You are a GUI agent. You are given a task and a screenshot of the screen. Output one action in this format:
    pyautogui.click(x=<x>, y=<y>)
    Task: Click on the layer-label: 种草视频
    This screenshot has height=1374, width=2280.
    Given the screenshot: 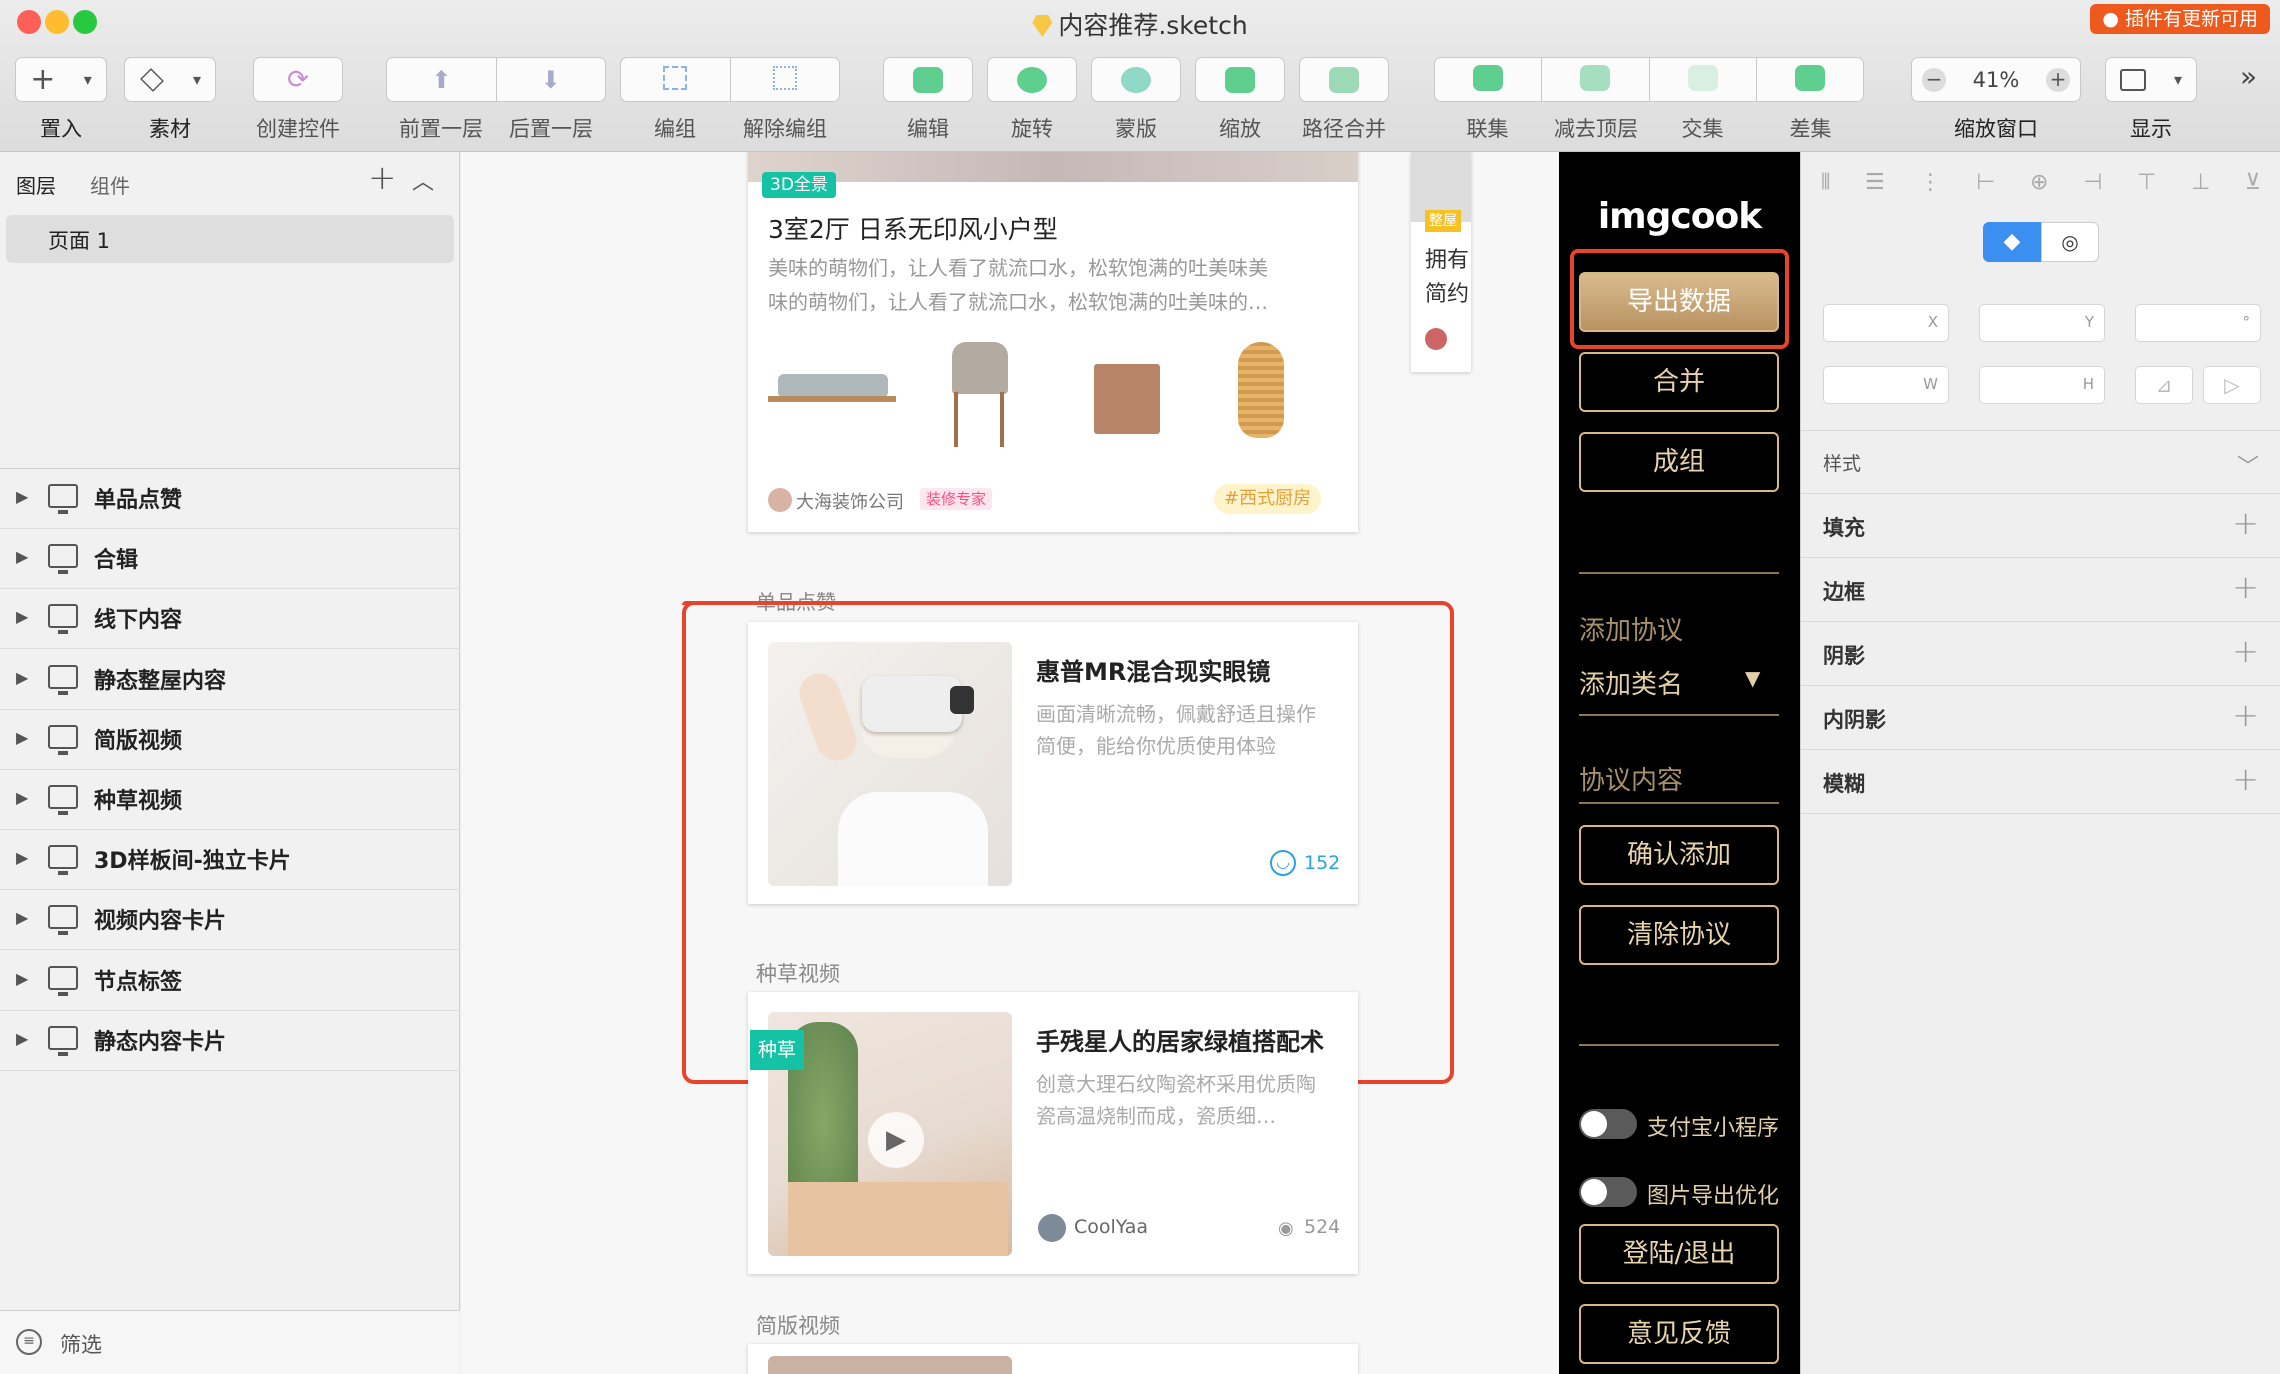 What is the action you would take?
    pyautogui.click(x=138, y=801)
    